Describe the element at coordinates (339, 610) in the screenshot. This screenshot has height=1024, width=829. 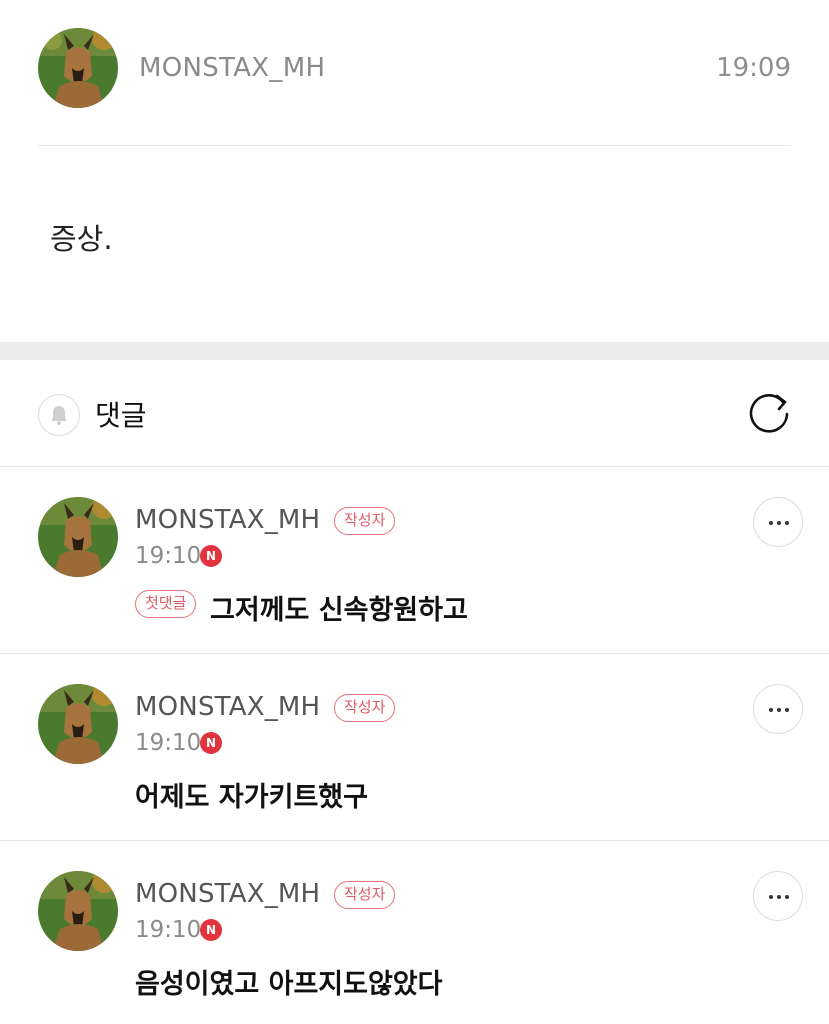
I see `comment-text: 그저께도 신속항원하고` at that location.